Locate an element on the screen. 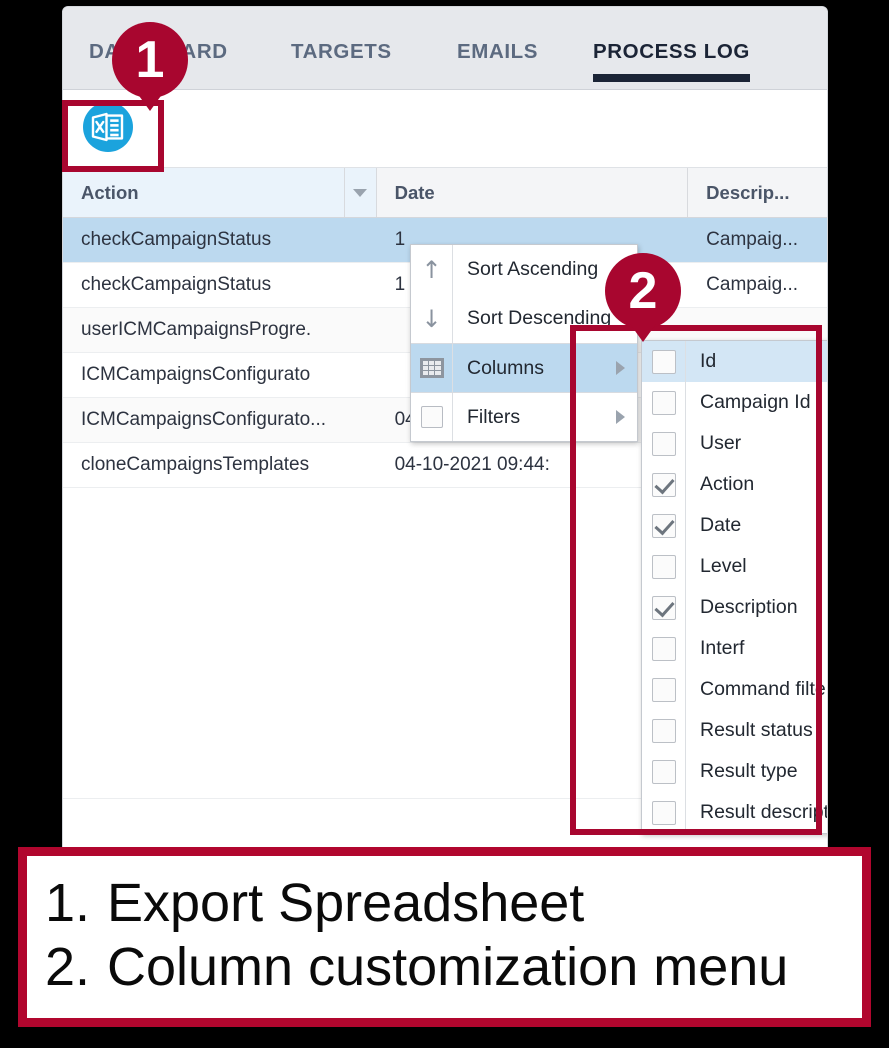  menu-item-sort-descending: ↓ Sort Descending is located at coordinates (524, 318).